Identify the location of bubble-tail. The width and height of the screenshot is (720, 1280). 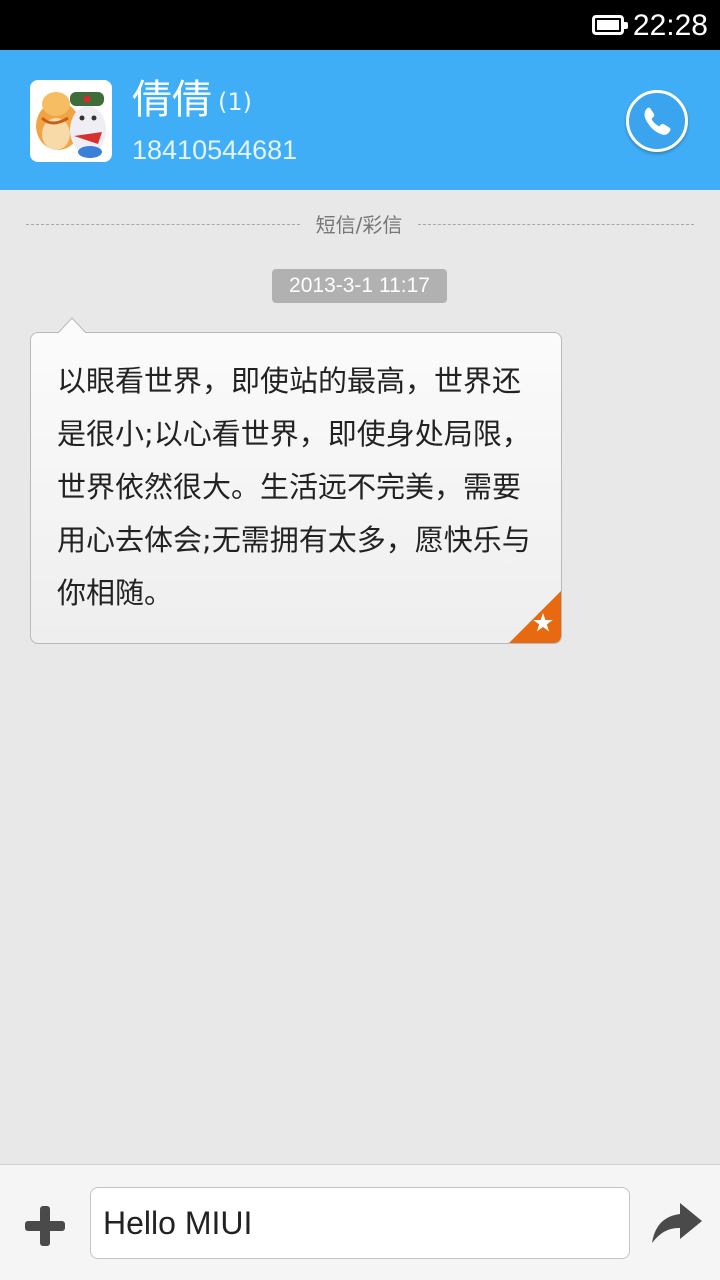
(72, 326).